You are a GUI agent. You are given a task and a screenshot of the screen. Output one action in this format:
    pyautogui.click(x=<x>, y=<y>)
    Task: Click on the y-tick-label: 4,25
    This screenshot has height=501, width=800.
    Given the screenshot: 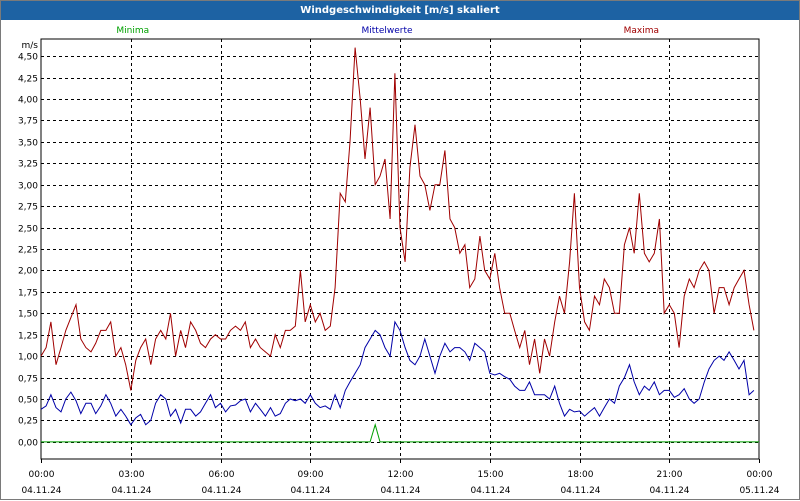 What is the action you would take?
    pyautogui.click(x=28, y=80)
    